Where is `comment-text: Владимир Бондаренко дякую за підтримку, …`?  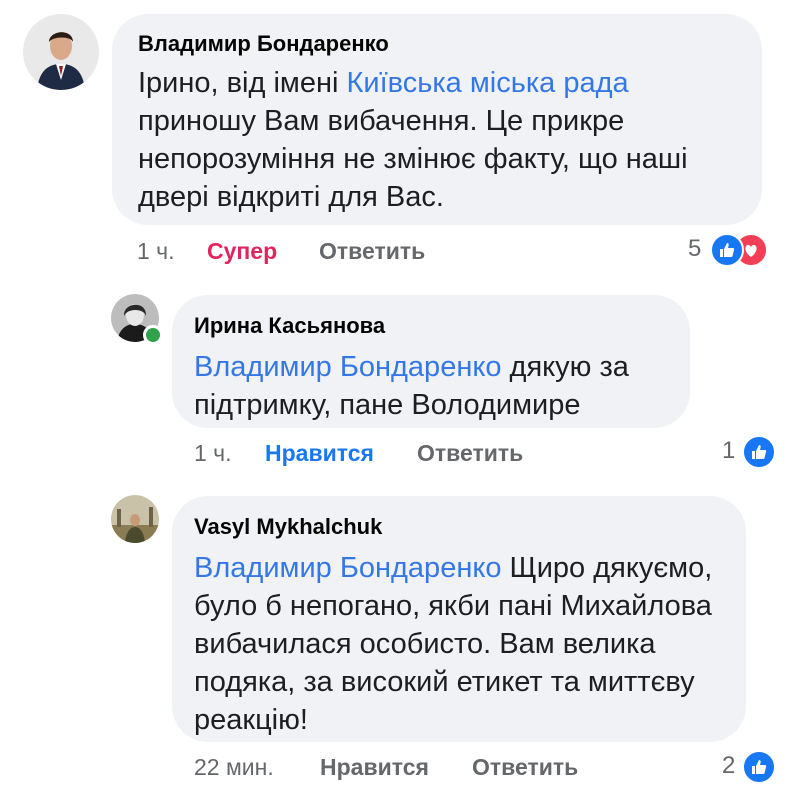
comment-text: Владимир Бондаренко дякую за підтримку, … is located at coordinates (432, 386).